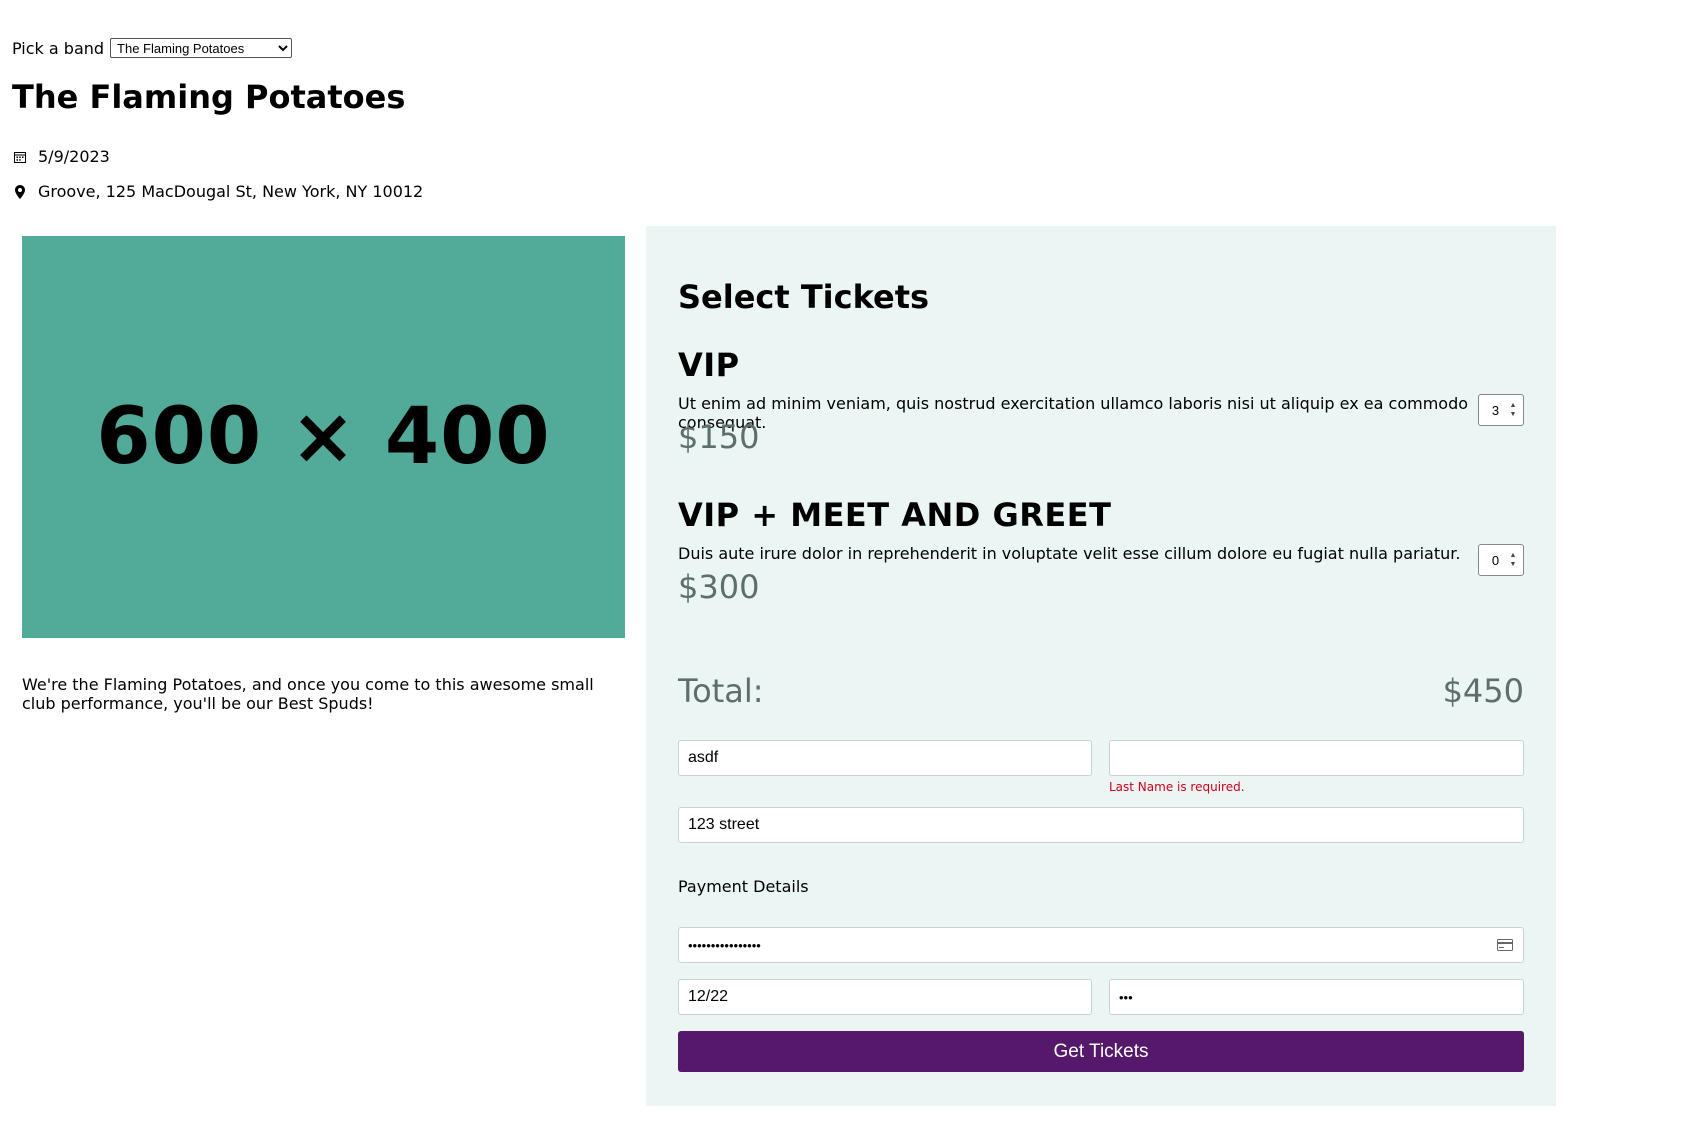 This screenshot has height=1133, width=1703. I want to click on address-field: 123 street, so click(1101, 825).